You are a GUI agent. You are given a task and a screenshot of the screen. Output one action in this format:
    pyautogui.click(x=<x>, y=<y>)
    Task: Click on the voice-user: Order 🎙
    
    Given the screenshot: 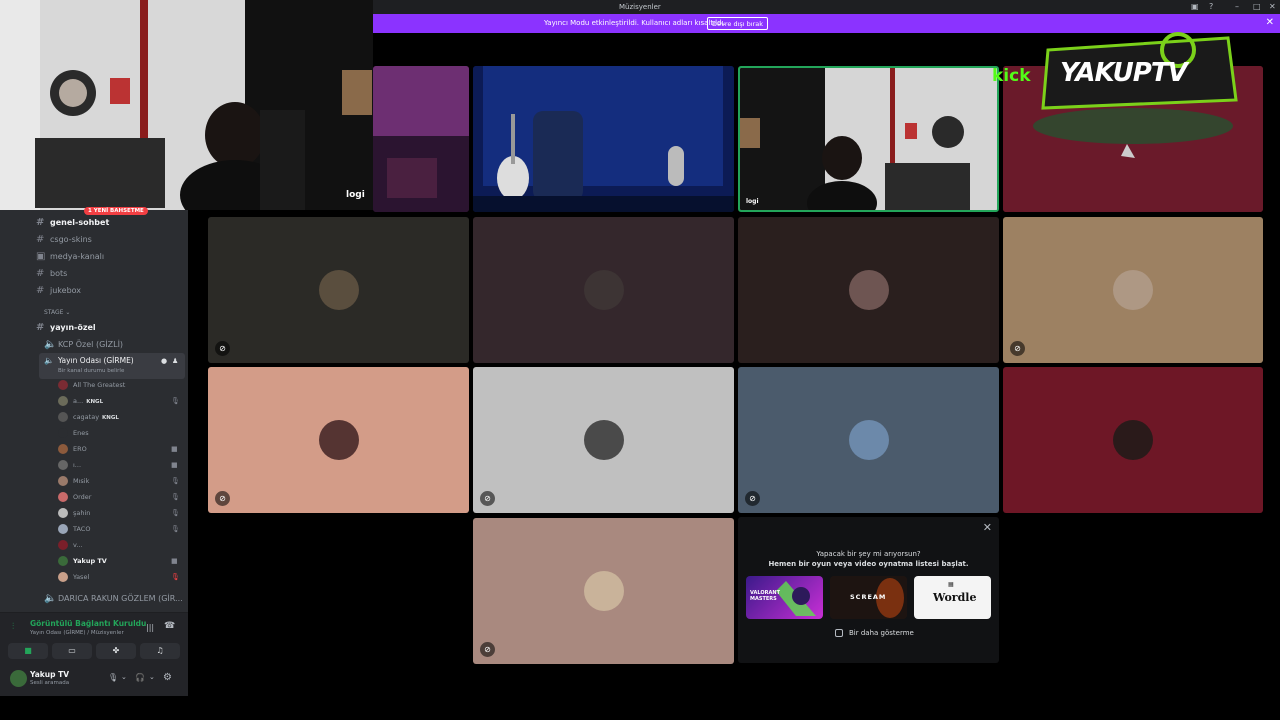 What is the action you would take?
    pyautogui.click(x=119, y=499)
    